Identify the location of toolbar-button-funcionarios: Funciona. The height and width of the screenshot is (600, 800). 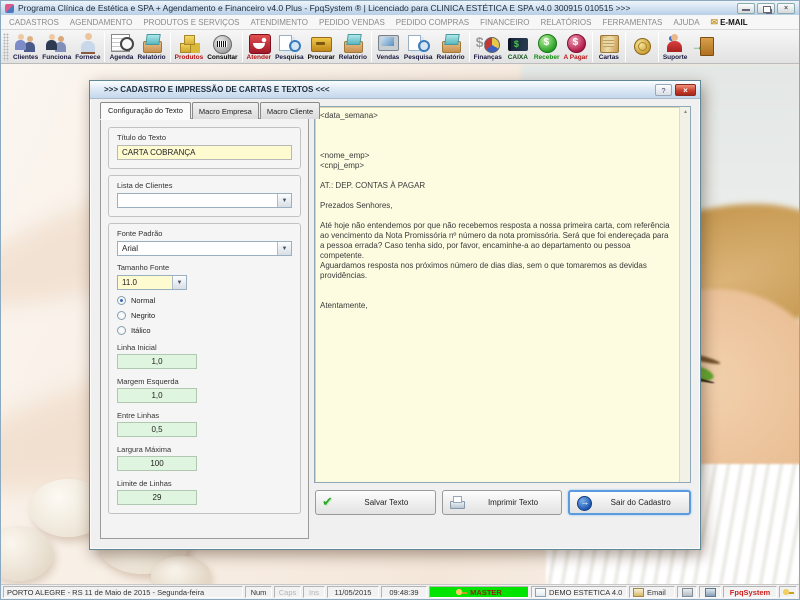
(56, 47).